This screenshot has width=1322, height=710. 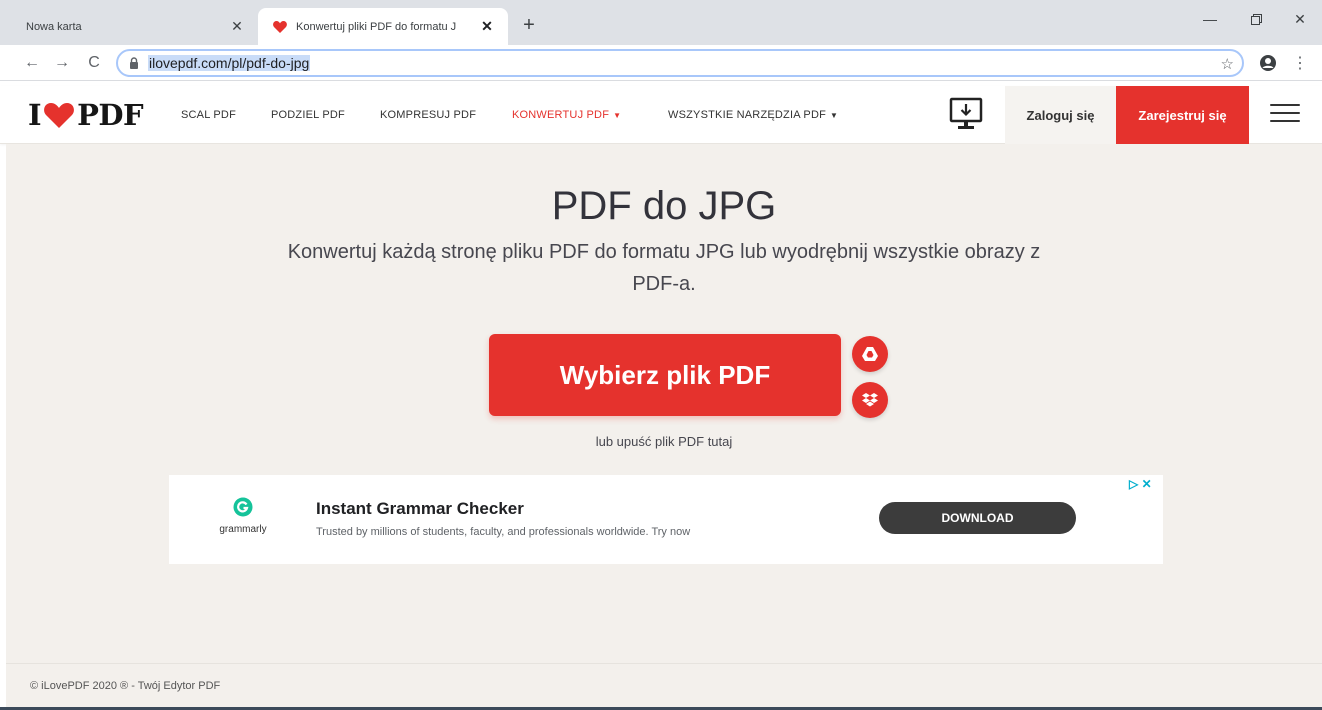 I want to click on logo-text-pdf: PDF, so click(x=110, y=115).